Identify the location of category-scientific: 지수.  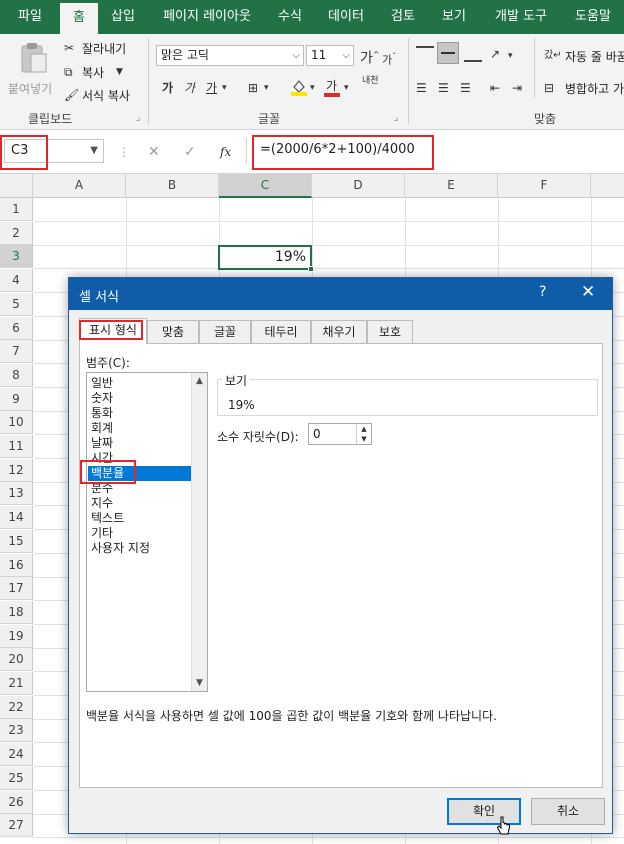
(139, 503).